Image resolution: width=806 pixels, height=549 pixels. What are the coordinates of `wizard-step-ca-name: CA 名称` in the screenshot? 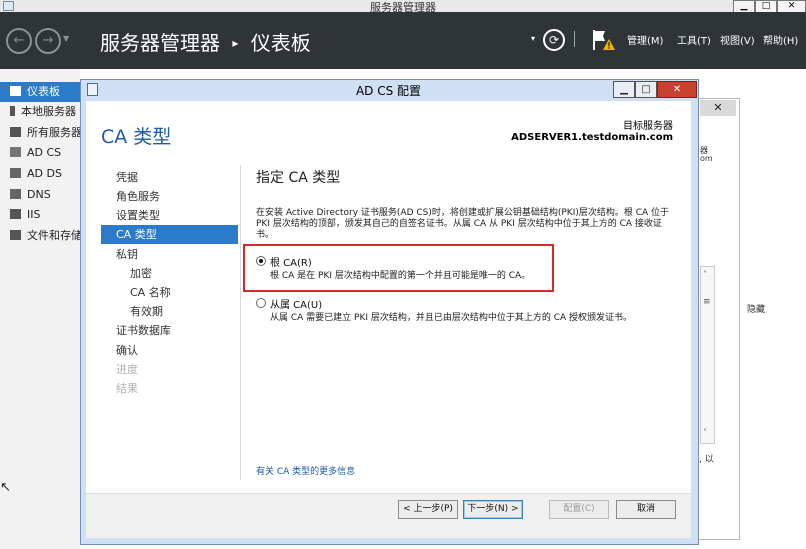 It's located at (190, 292).